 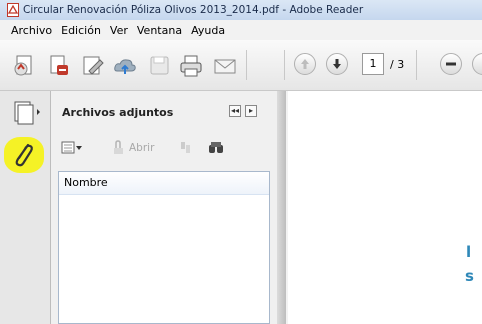 What do you see at coordinates (59, 66) in the screenshot?
I see `print-setup-icon` at bounding box center [59, 66].